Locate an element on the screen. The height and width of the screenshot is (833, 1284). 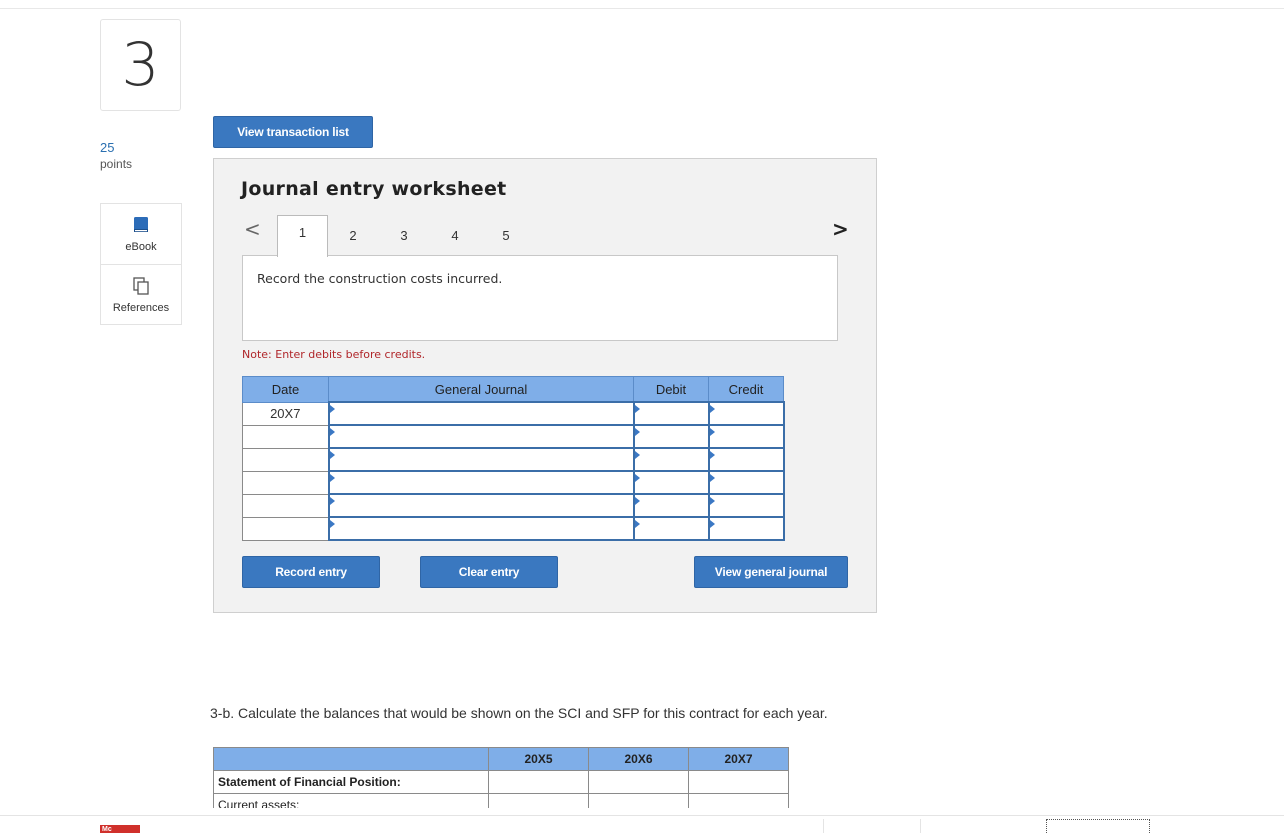
col-general-journal-header: General Journal is located at coordinates (481, 389).